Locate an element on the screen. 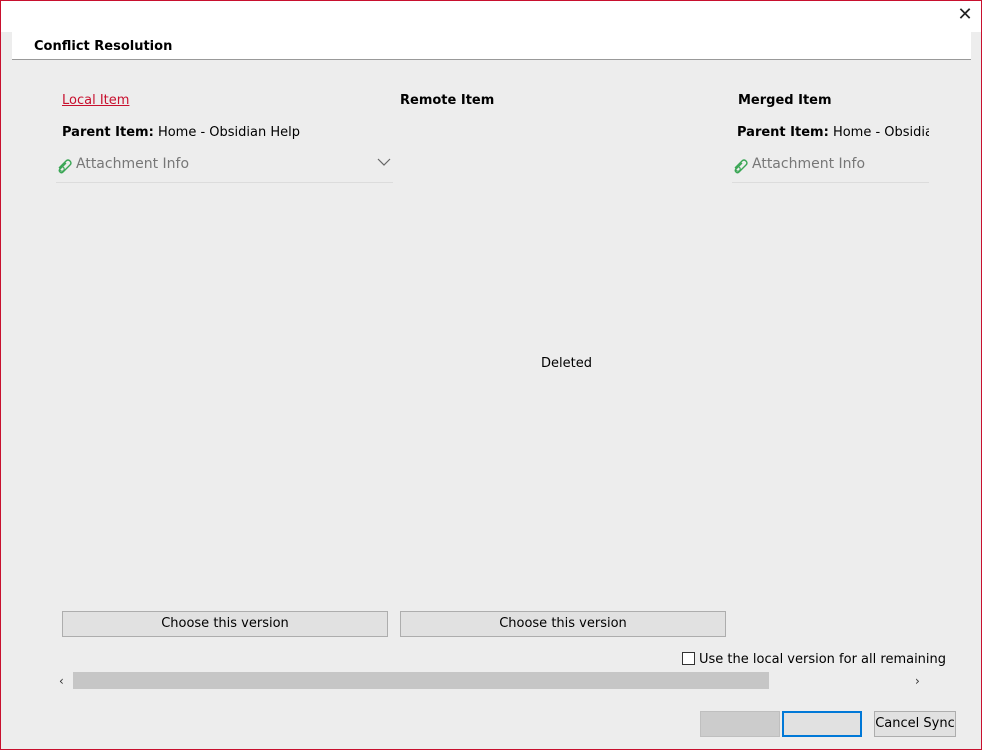 This screenshot has width=982, height=750. local-parent-label: Parent Item: is located at coordinates (108, 132).